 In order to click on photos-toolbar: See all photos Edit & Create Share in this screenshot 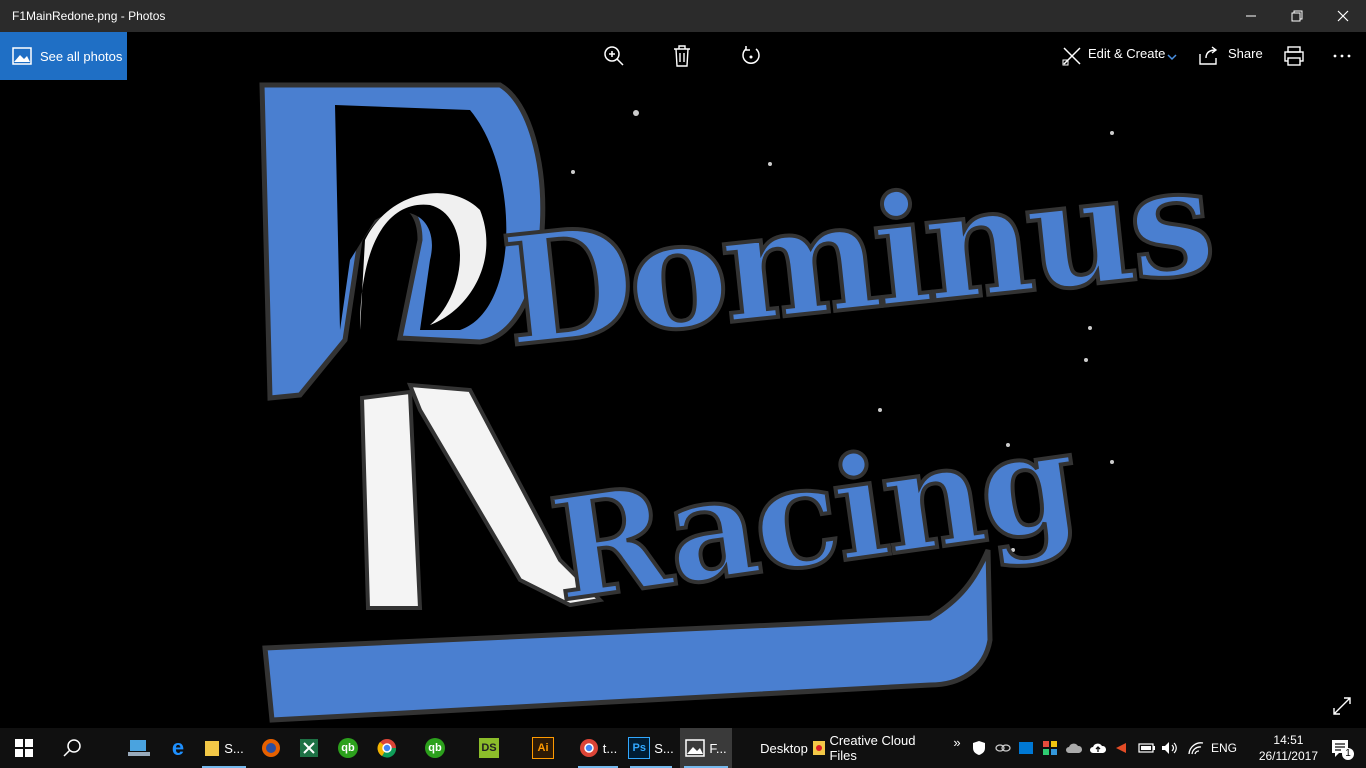, I will do `click(683, 56)`.